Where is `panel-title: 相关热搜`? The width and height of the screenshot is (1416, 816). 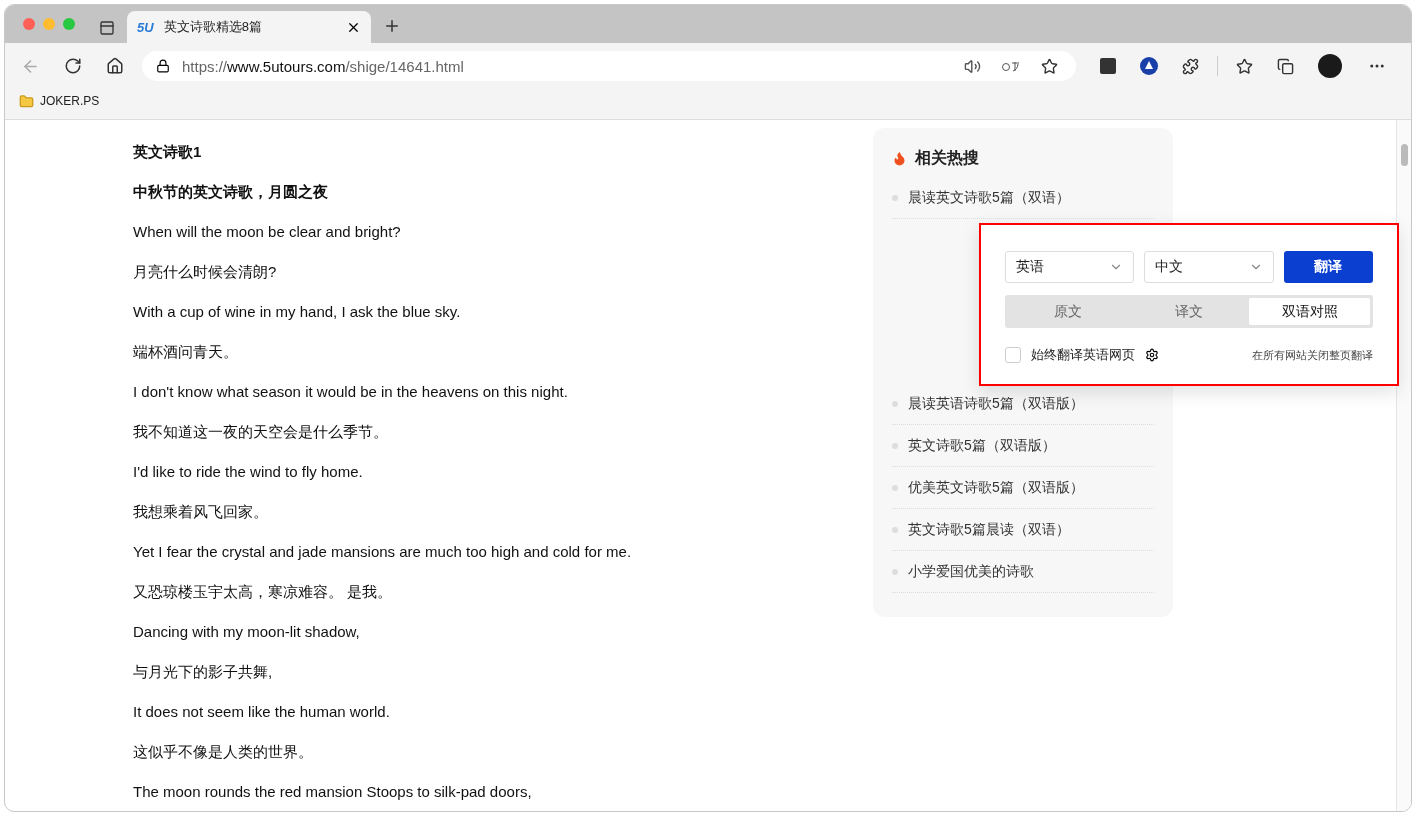 panel-title: 相关热搜 is located at coordinates (947, 158).